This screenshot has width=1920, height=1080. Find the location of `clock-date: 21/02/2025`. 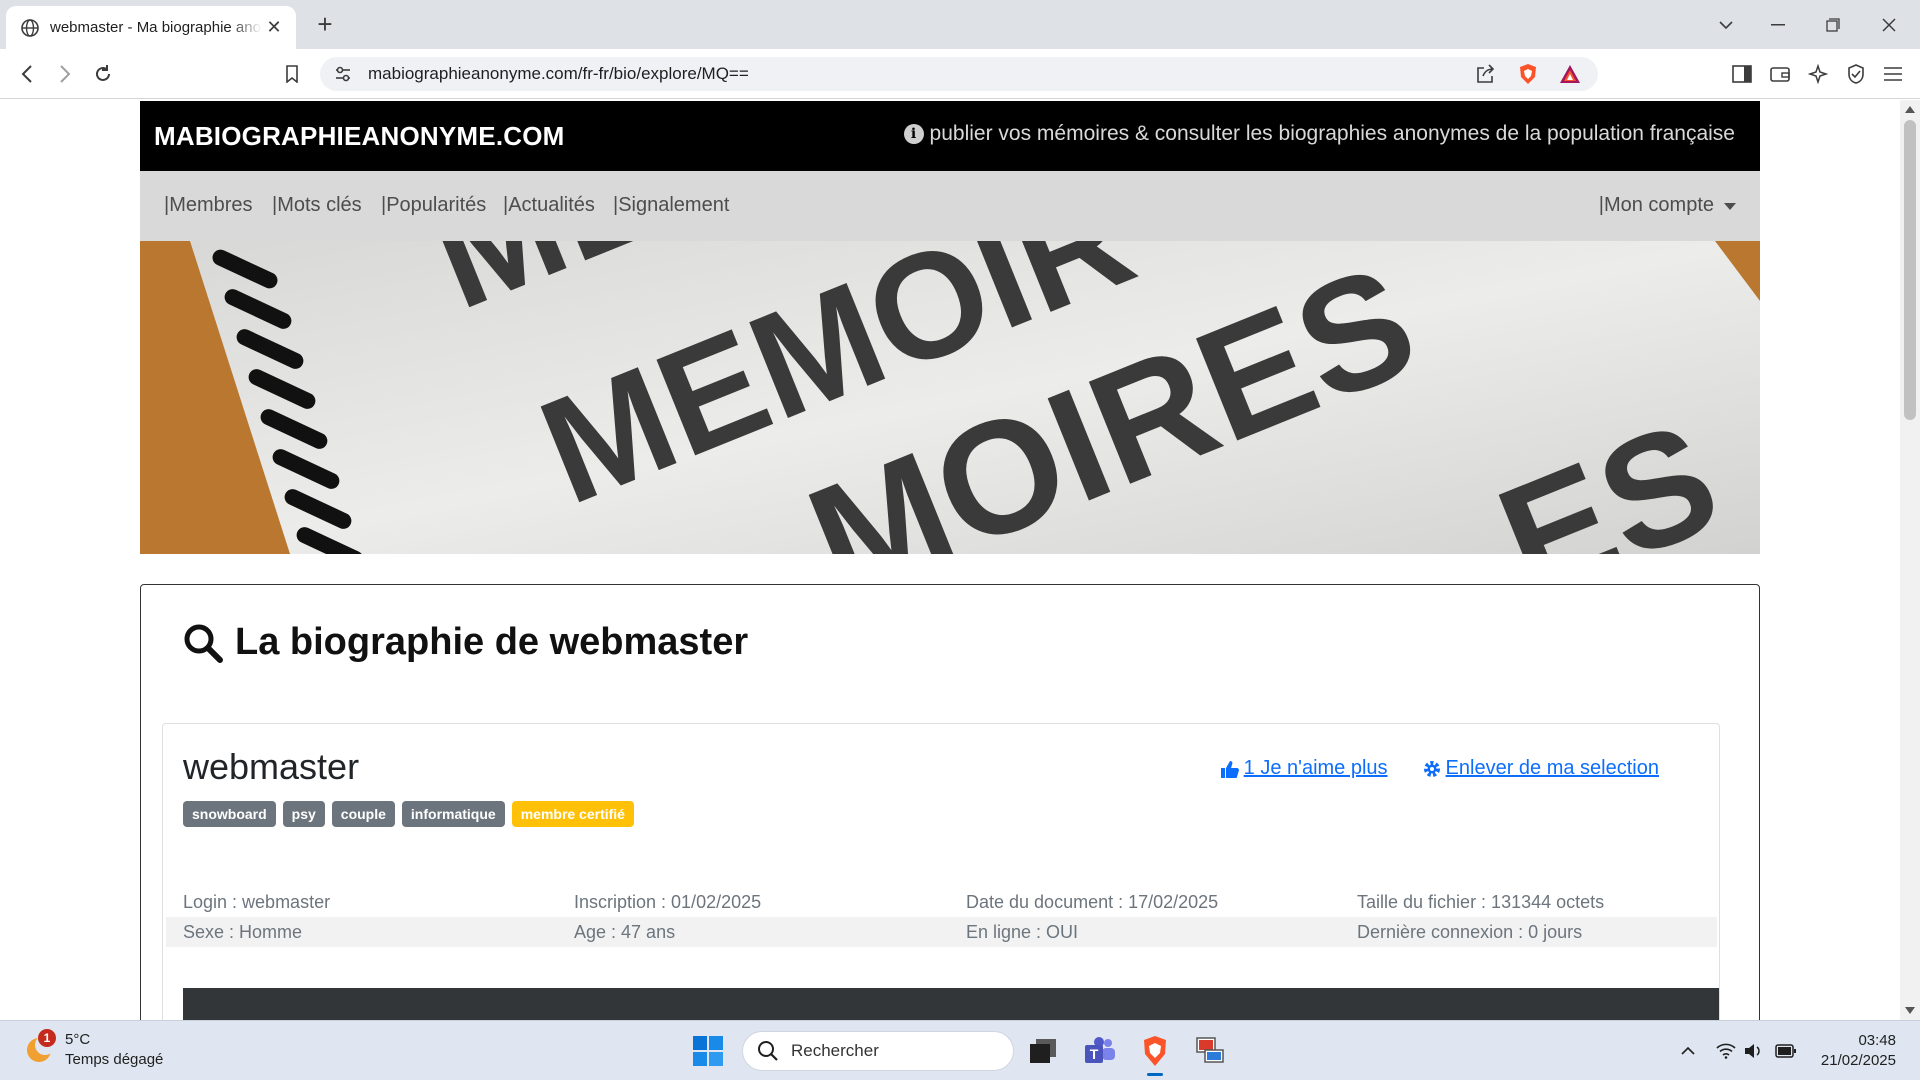

clock-date: 21/02/2025 is located at coordinates (1858, 1060).